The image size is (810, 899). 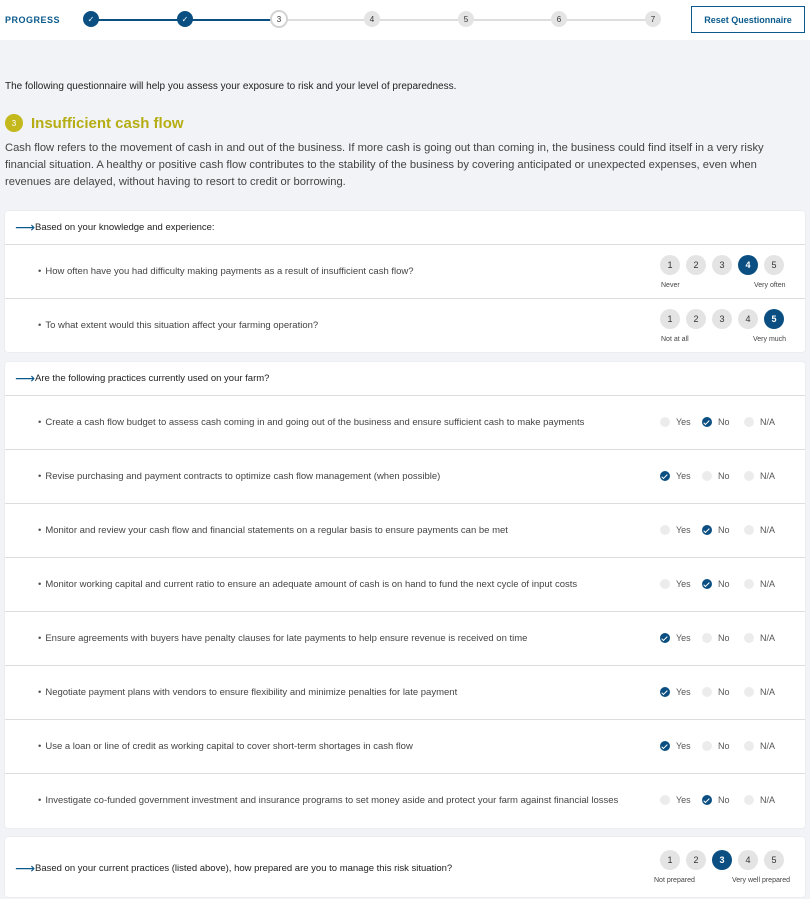 I want to click on preparedness-scale: 1 2 3 4 5, so click(x=722, y=860).